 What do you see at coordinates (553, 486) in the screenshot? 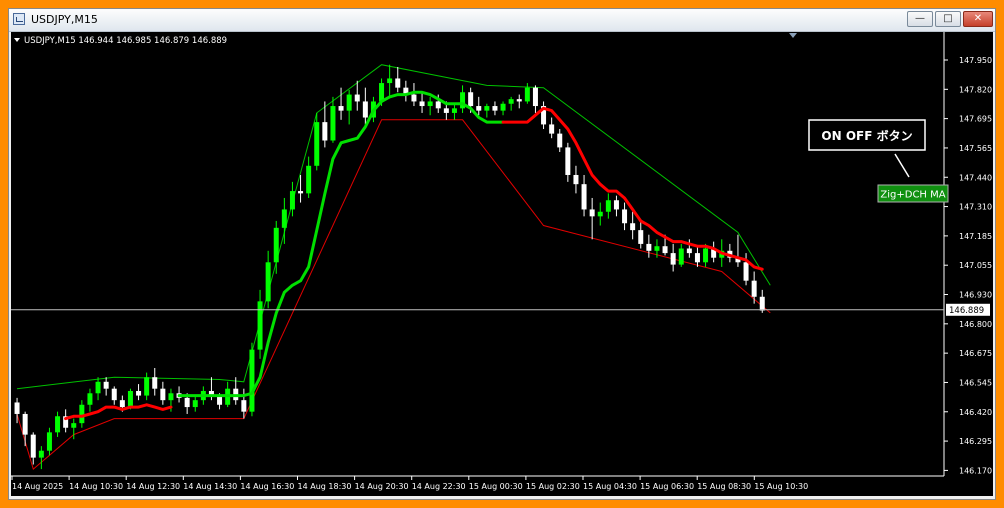
I see `time-tick-label: 15 Aug 02:30` at bounding box center [553, 486].